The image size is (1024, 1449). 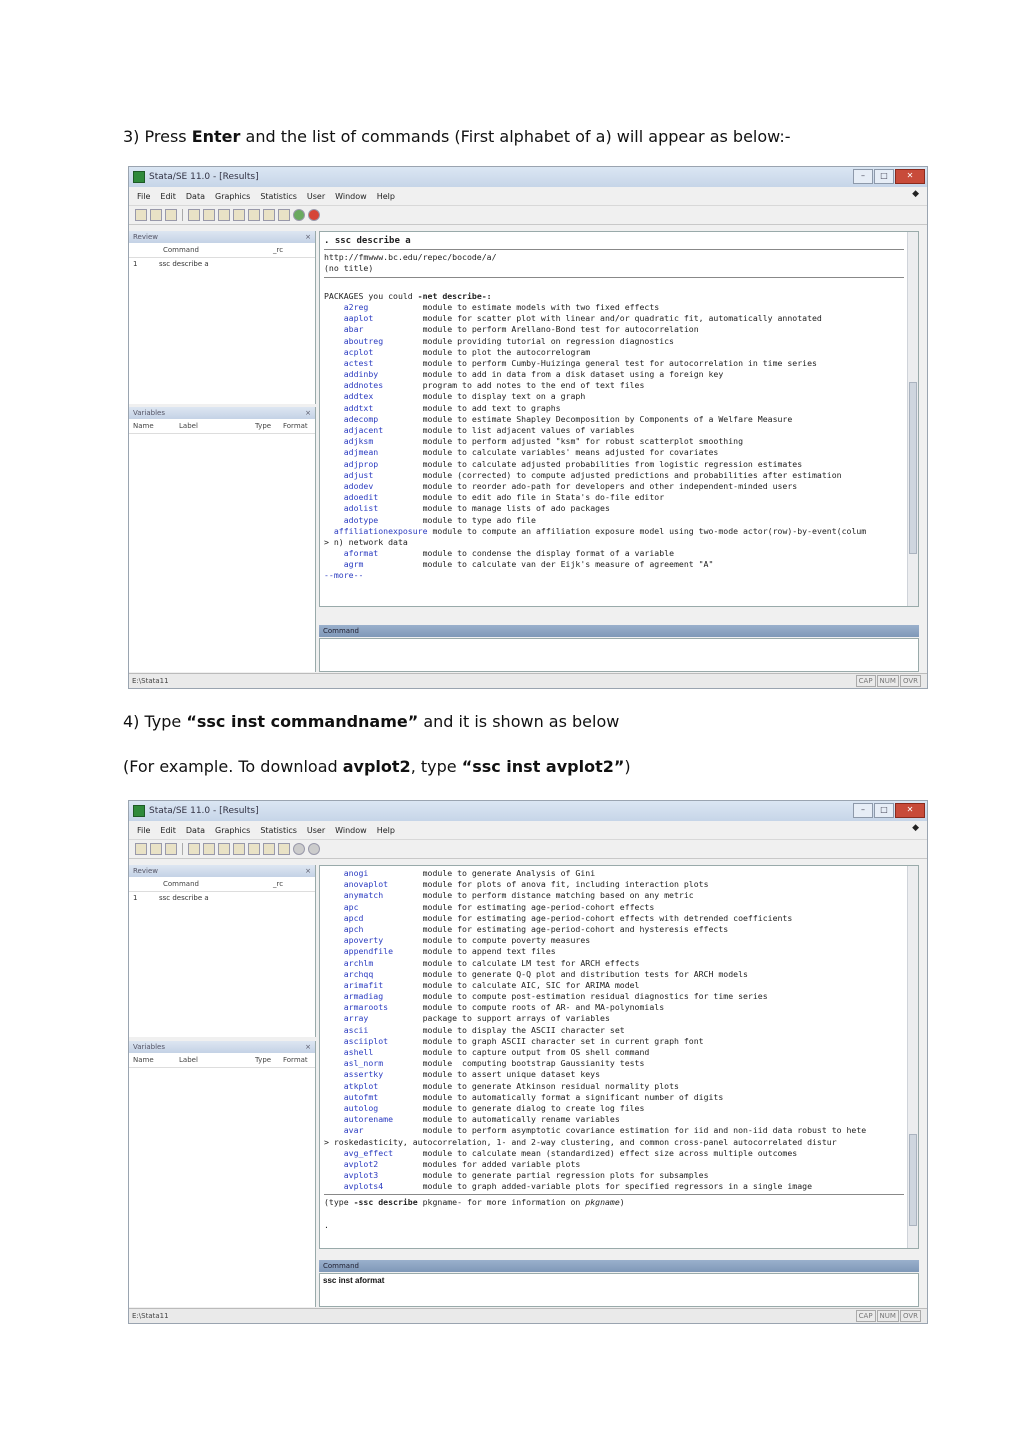 What do you see at coordinates (358, 1119) in the screenshot?
I see `package-name-link: autorename` at bounding box center [358, 1119].